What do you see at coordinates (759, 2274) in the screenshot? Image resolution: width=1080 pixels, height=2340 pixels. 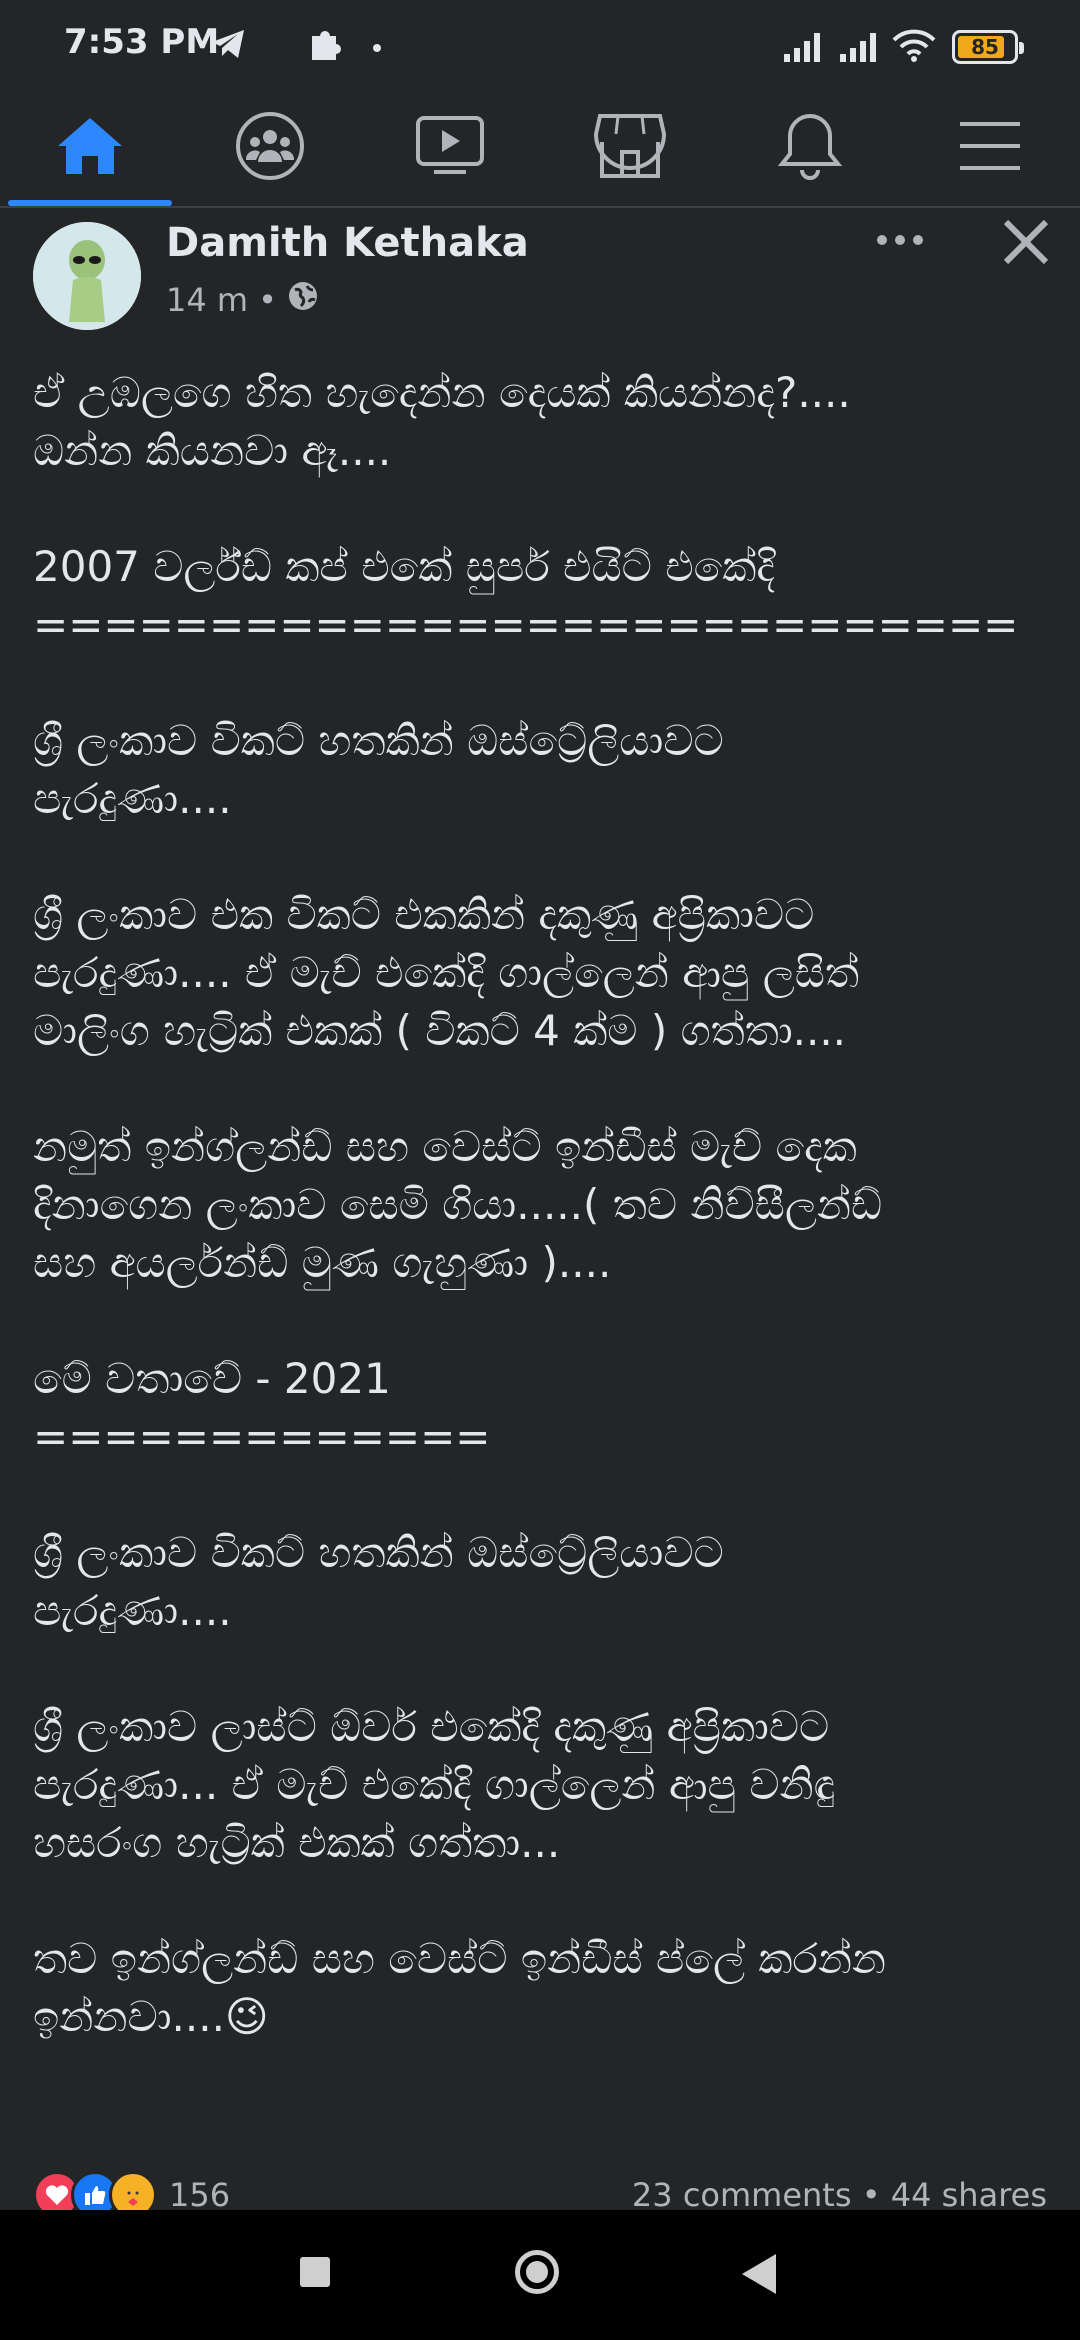 I see `back-button` at bounding box center [759, 2274].